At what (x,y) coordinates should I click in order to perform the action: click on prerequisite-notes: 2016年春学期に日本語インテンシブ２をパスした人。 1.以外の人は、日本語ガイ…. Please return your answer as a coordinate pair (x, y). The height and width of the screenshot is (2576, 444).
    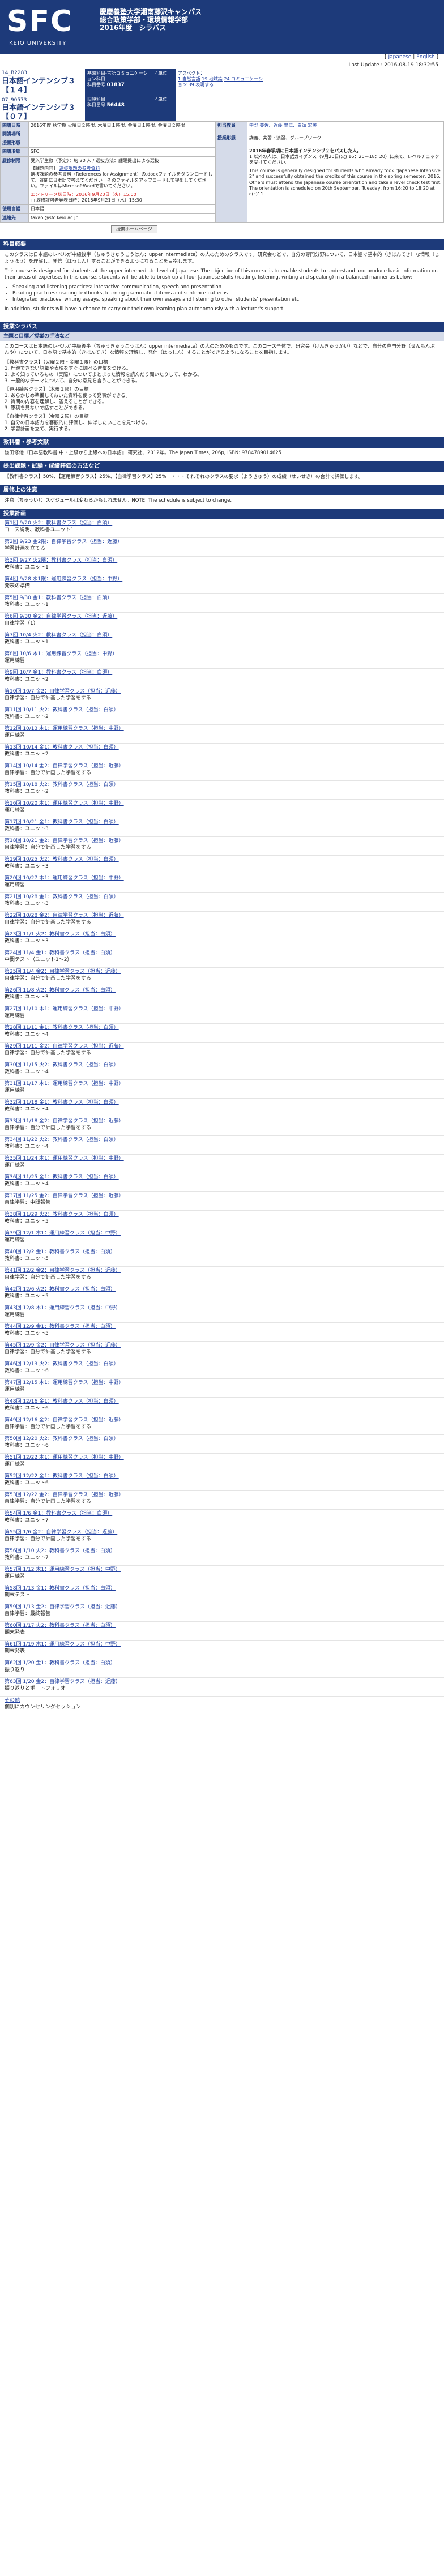
    Looking at the image, I should click on (345, 184).